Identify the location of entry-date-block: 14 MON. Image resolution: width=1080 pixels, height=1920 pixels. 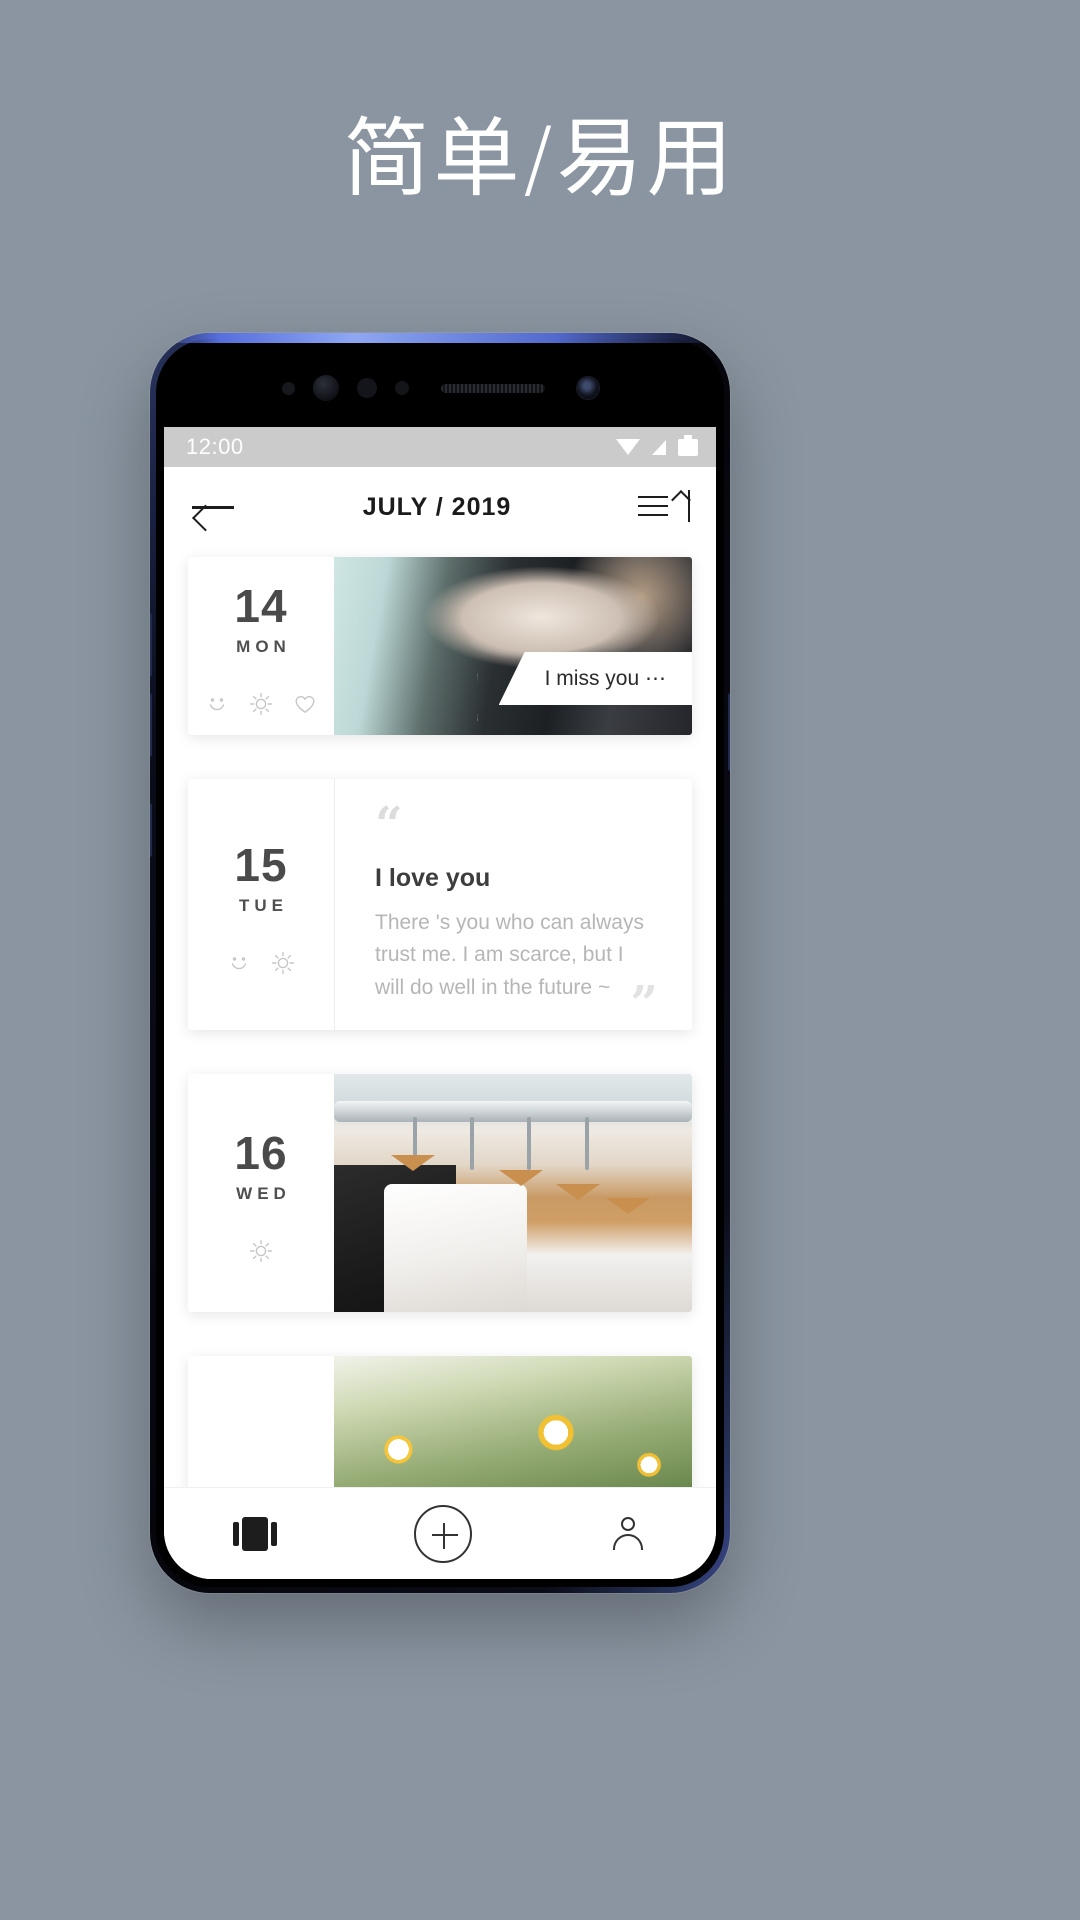
(261, 646).